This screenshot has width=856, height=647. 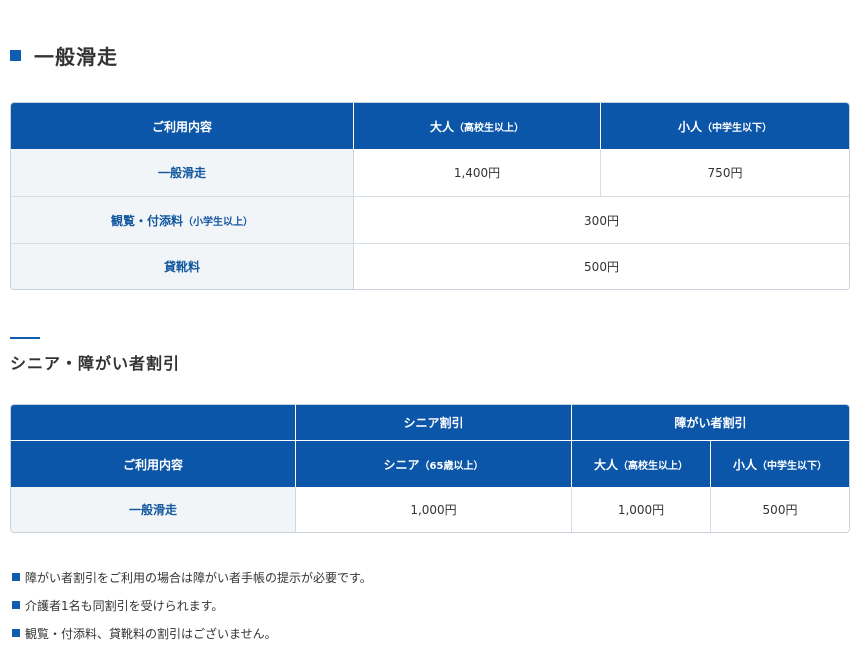 I want to click on header-disabled-discount: 障がい者割引, so click(x=711, y=422).